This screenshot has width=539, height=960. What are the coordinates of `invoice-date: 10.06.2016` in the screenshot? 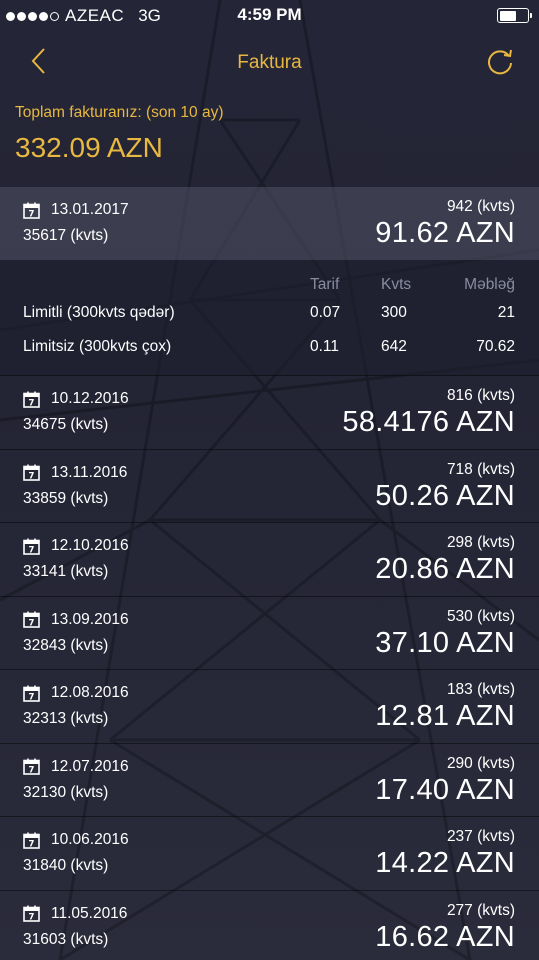 It's located at (90, 839).